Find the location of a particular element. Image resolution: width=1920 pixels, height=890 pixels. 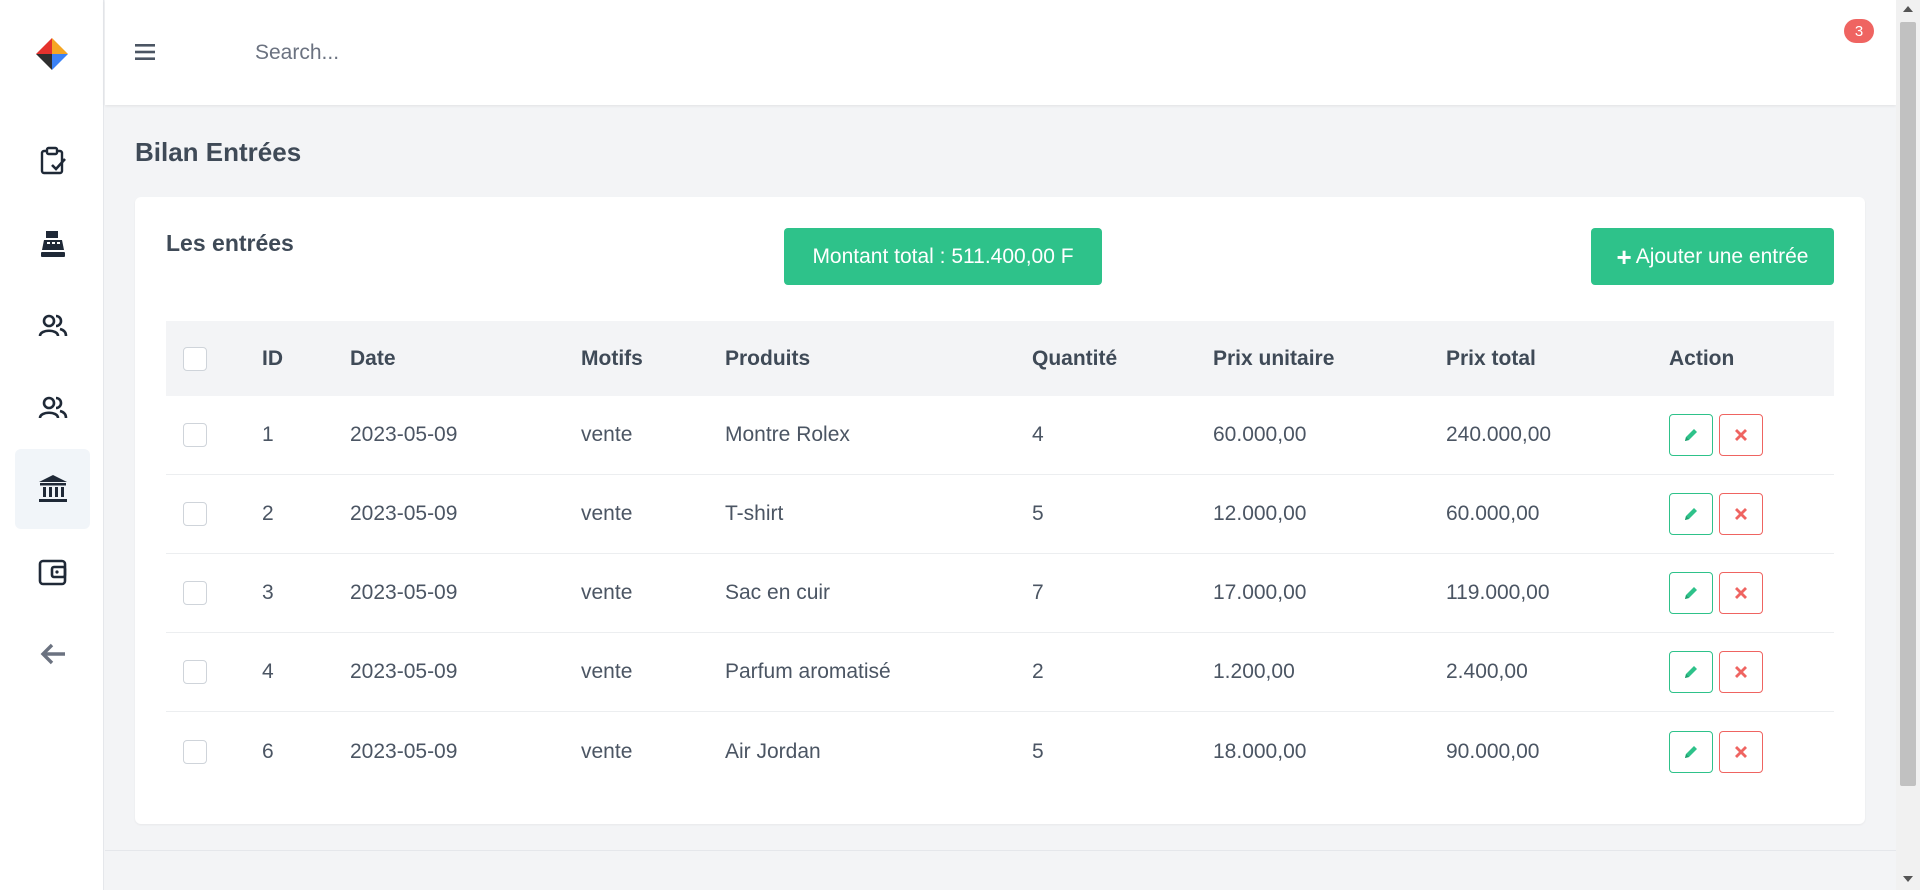

cell-id: 1 is located at coordinates (268, 434).